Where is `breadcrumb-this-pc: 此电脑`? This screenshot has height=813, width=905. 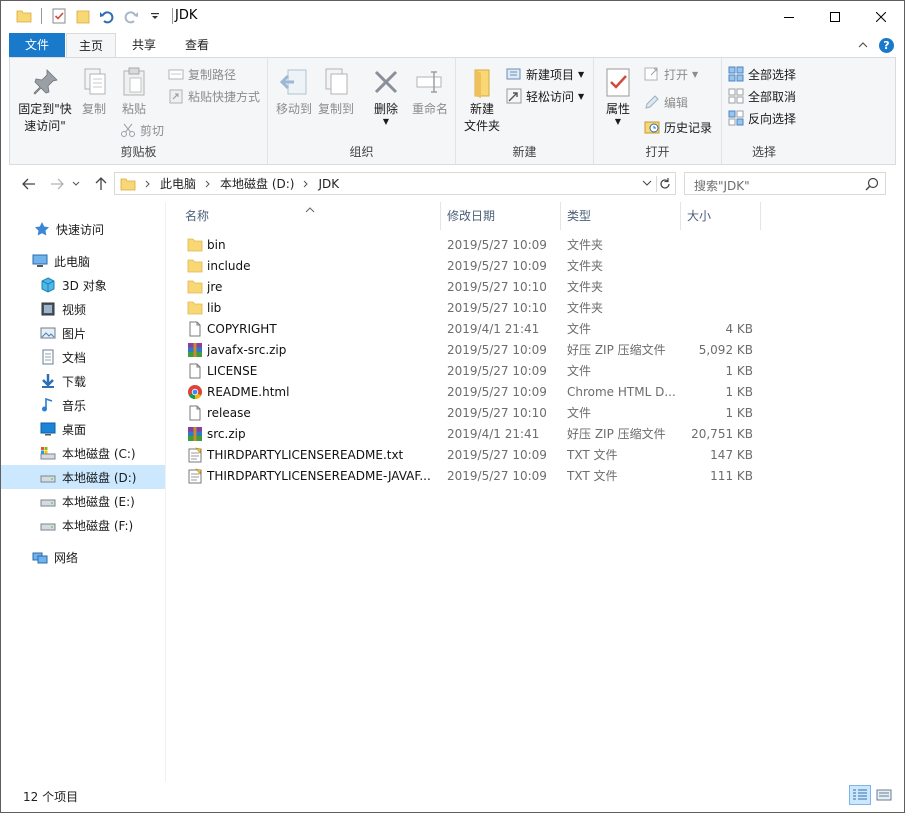 breadcrumb-this-pc: 此电脑 is located at coordinates (178, 183).